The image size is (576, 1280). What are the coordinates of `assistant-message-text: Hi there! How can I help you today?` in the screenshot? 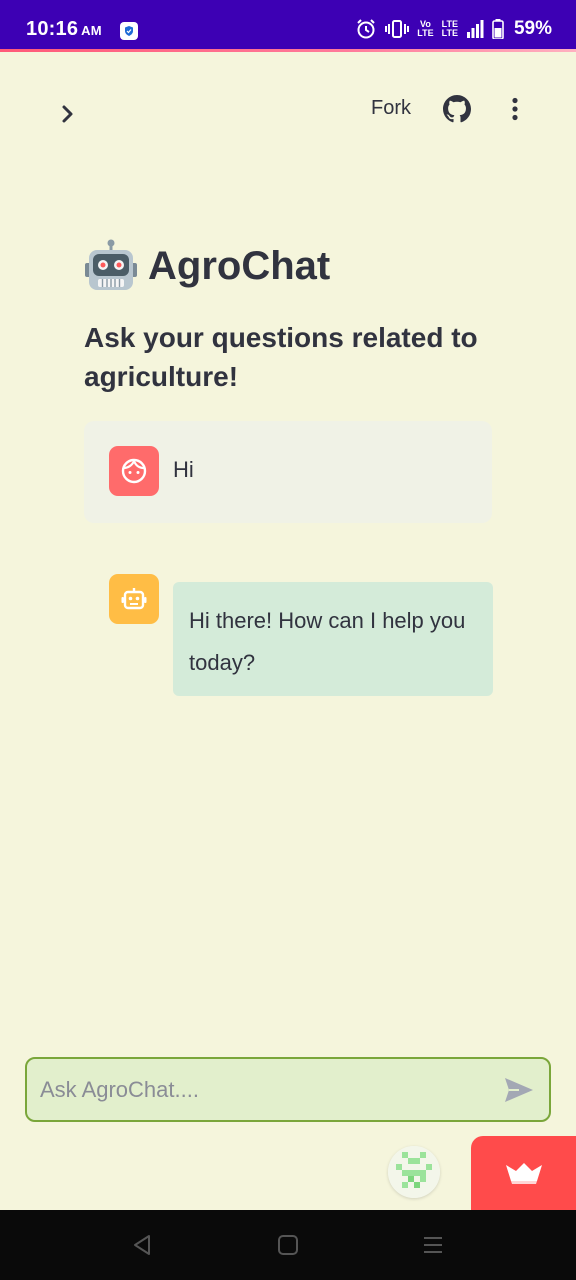 It's located at (327, 641).